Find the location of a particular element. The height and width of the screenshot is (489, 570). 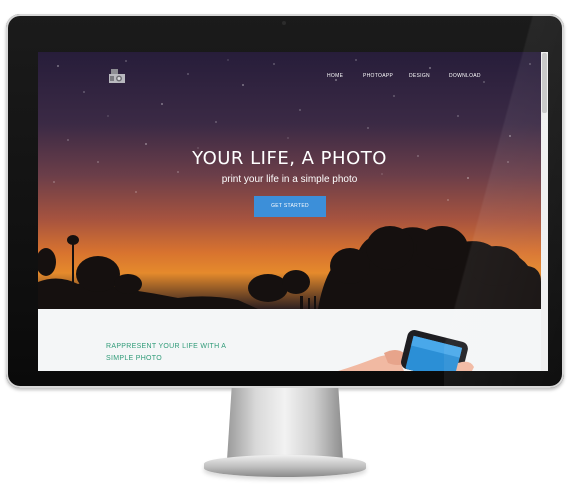

camera-stack-icon is located at coordinates (117, 76).